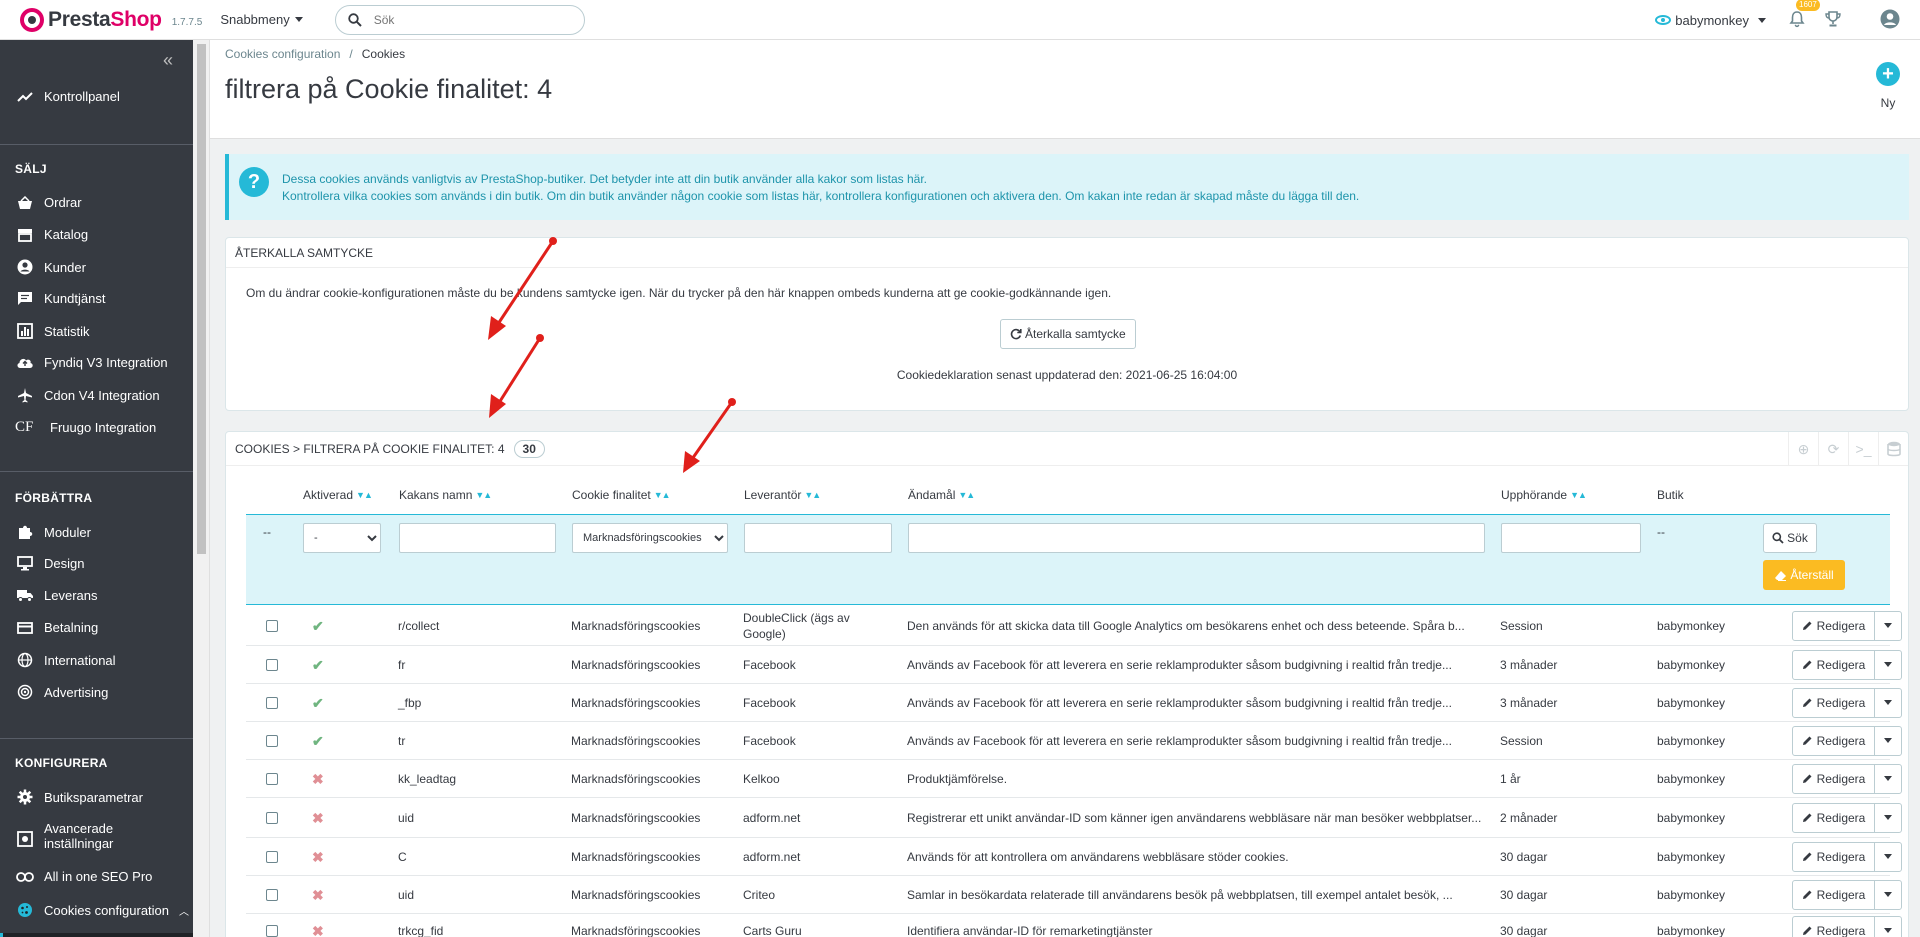 The height and width of the screenshot is (937, 1920). What do you see at coordinates (477, 538) in the screenshot?
I see `filter-name-input` at bounding box center [477, 538].